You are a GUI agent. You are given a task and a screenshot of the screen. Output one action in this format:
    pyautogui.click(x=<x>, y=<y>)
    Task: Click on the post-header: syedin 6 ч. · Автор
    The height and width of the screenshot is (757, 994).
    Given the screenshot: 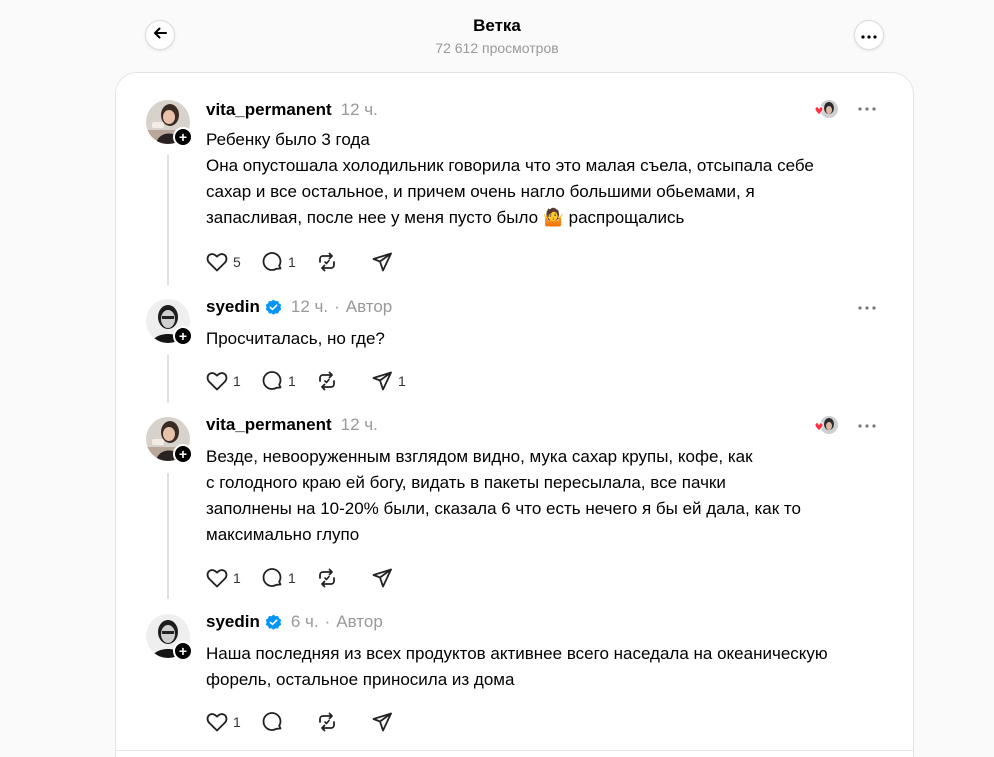 What is the action you would take?
    pyautogui.click(x=294, y=622)
    